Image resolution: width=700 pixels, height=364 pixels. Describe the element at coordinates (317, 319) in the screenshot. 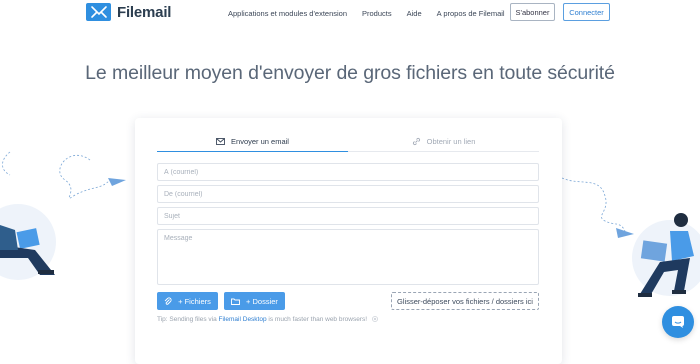

I see `tip-suffix: is much faster than web browsers!` at that location.